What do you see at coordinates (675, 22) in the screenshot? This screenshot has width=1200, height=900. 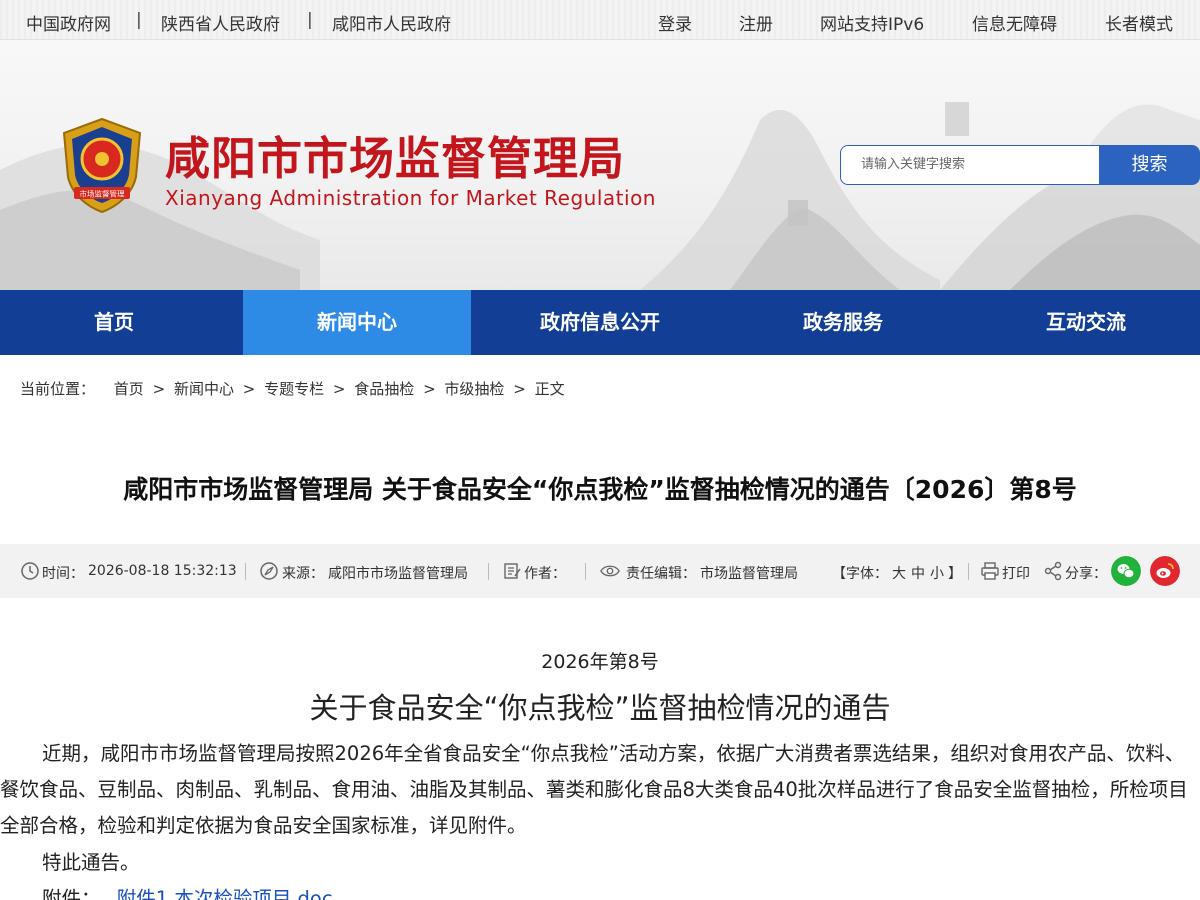 I see `login-link: 登录` at bounding box center [675, 22].